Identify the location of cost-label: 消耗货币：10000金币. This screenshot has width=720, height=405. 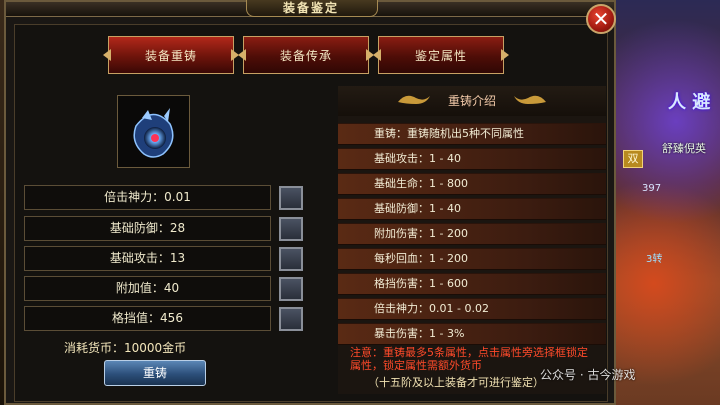
(125, 348).